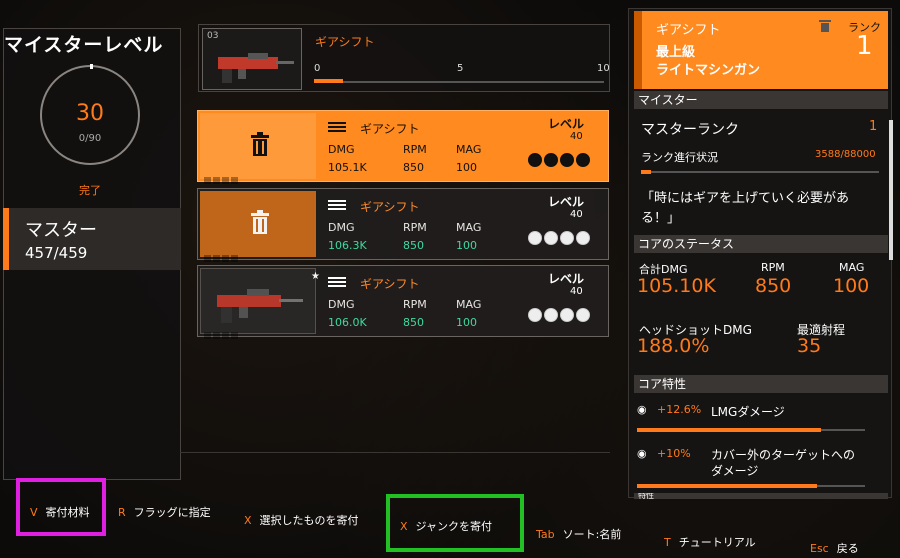 This screenshot has width=900, height=558. Describe the element at coordinates (679, 409) in the screenshot. I see `attribute-value: +12.6%` at that location.